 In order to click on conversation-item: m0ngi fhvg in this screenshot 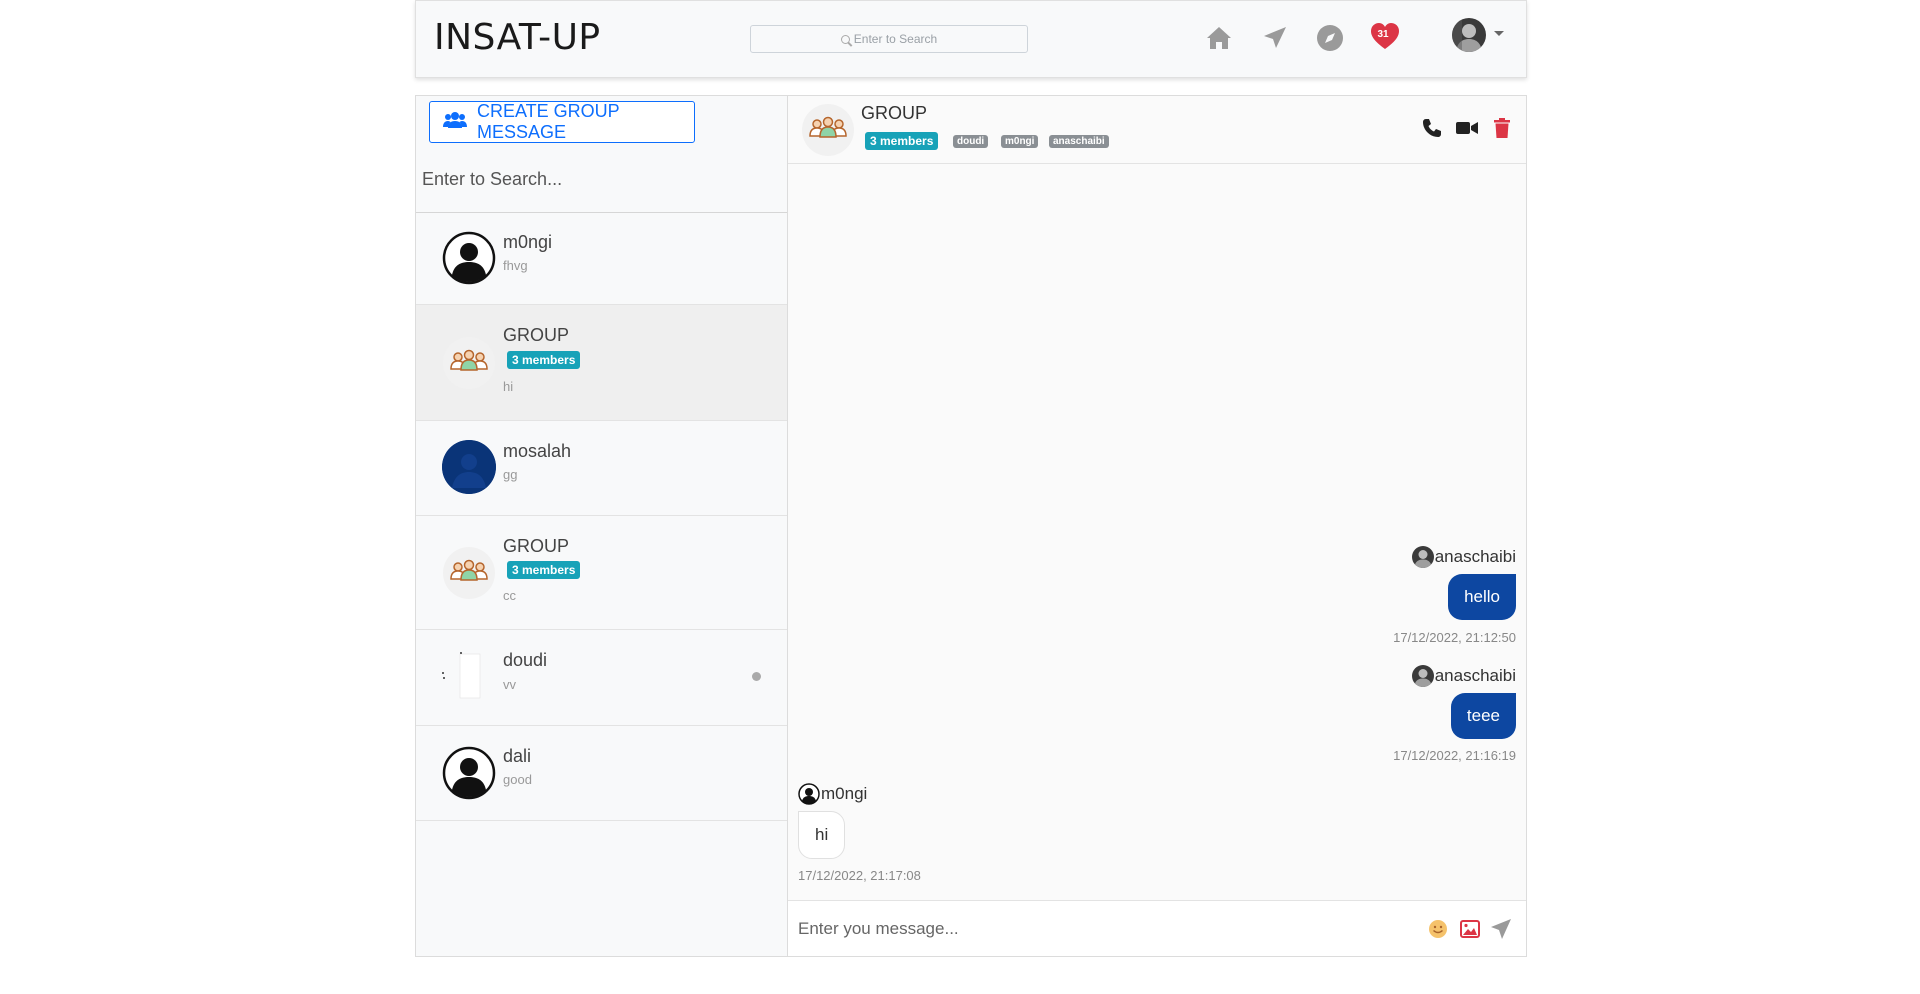, I will do `click(601, 259)`.